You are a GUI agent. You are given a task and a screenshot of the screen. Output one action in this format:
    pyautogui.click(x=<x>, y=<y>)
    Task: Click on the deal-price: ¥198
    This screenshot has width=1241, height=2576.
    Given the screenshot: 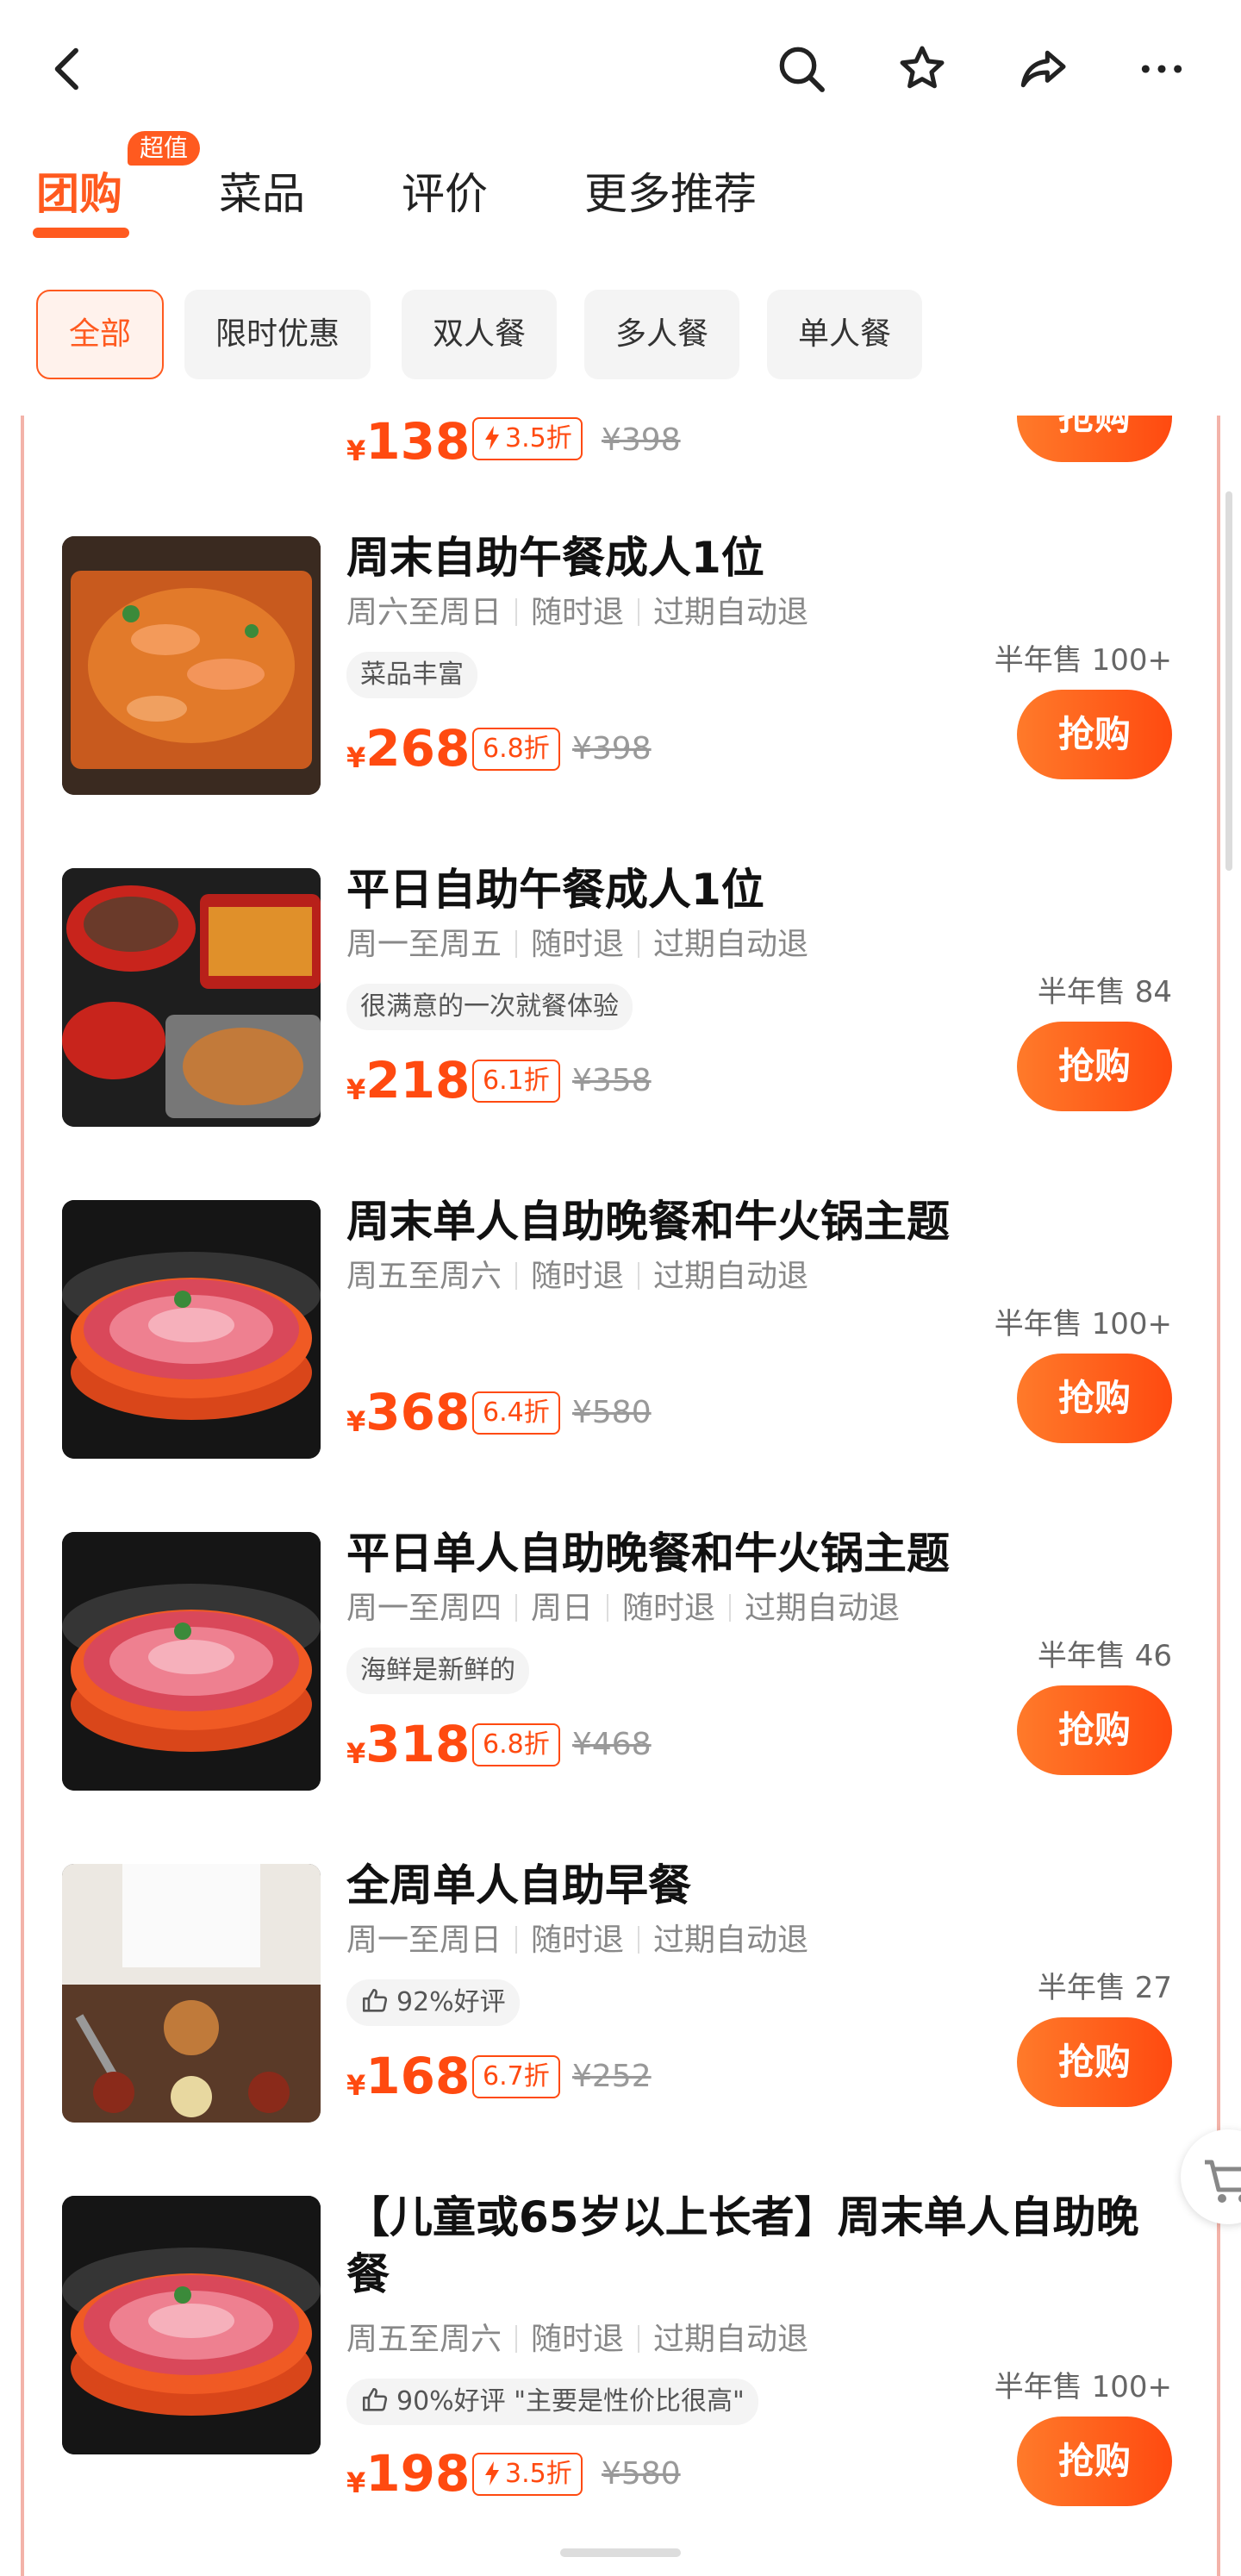 What is the action you would take?
    pyautogui.click(x=408, y=2473)
    